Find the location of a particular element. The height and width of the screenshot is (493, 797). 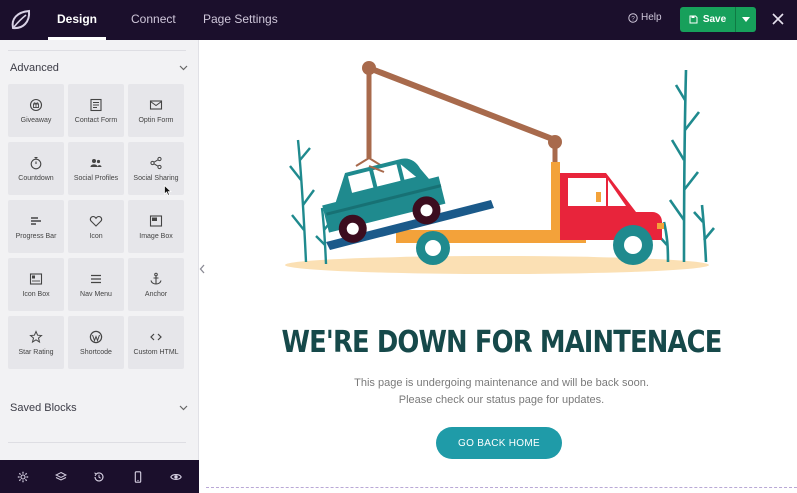

help-label: Help is located at coordinates (651, 17).